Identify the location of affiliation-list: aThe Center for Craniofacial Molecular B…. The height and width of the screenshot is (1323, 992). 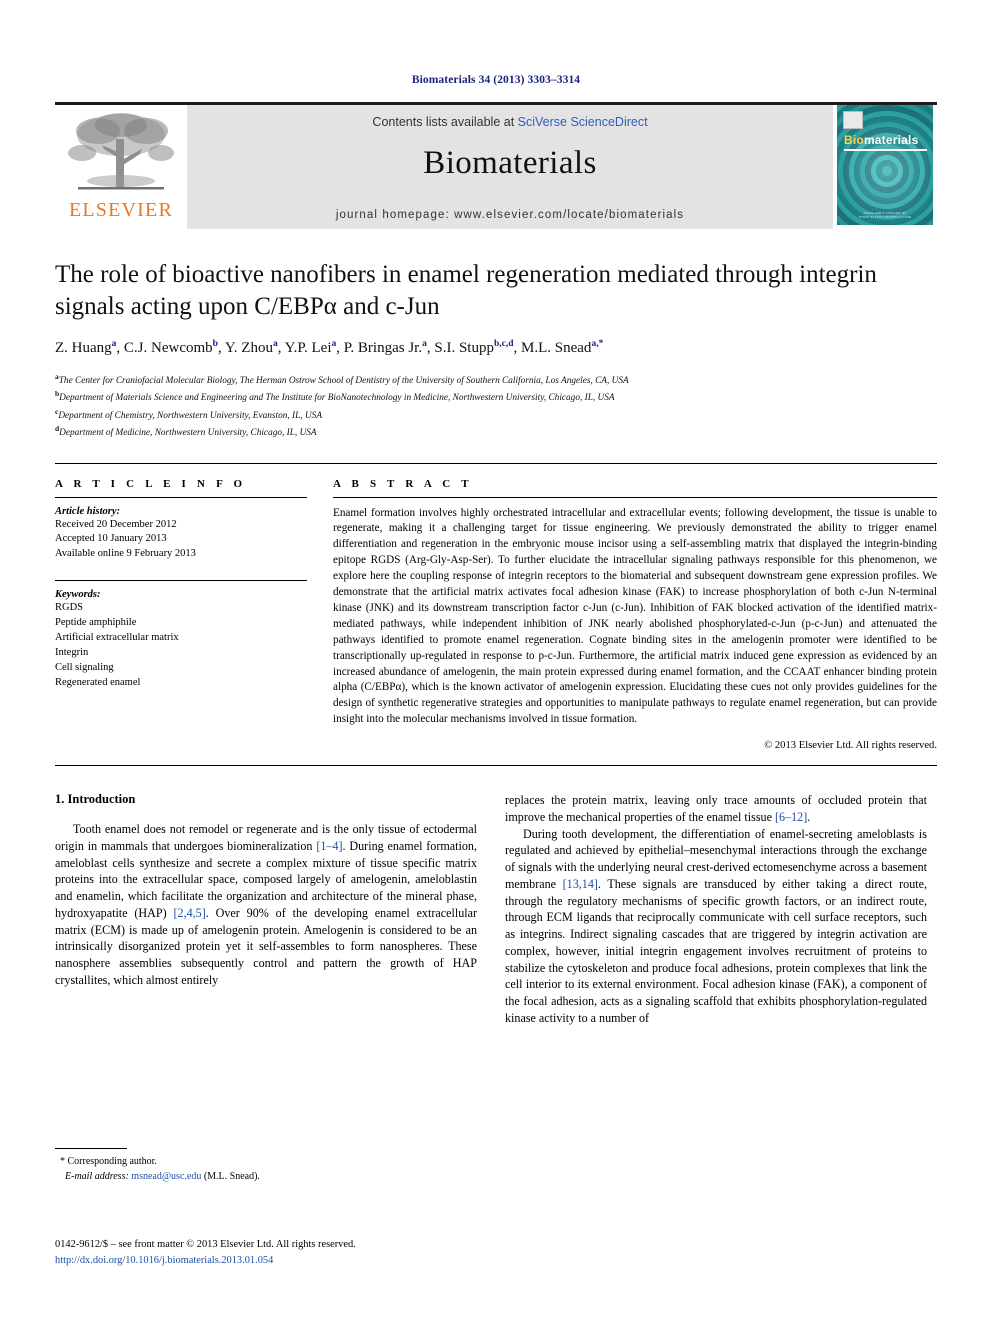
(496, 406).